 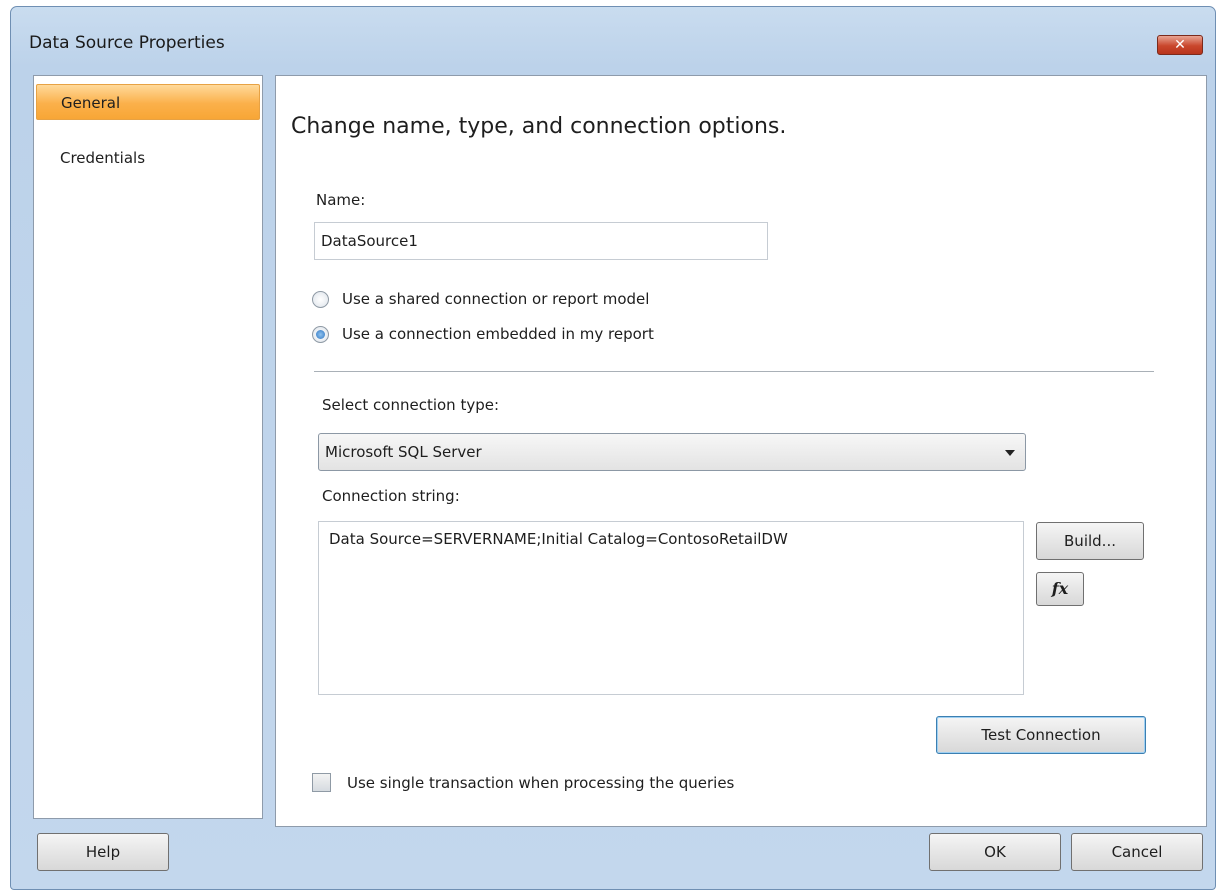 I want to click on radio-shared-connection: Use a shared connection or report model, so click(x=480, y=299).